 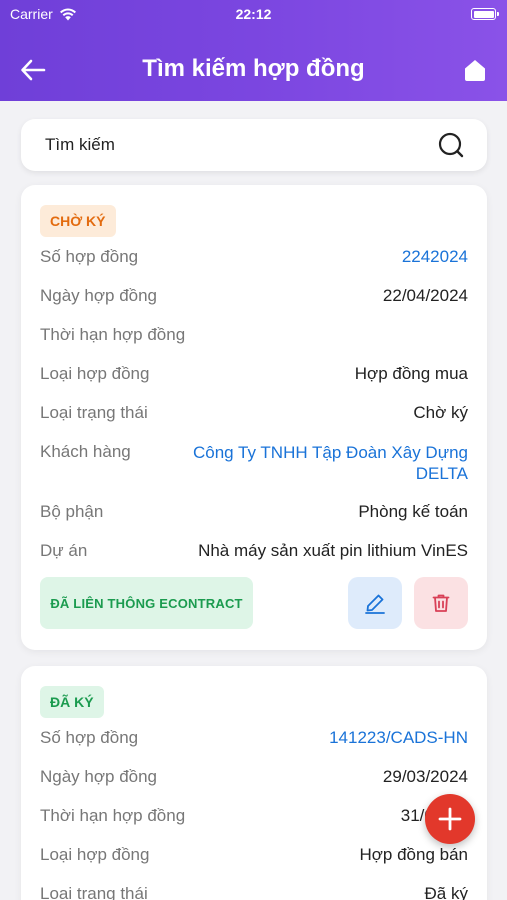 What do you see at coordinates (254, 374) in the screenshot?
I see `contract-type-row: Loại hợp đồng Hợp đồng mua` at bounding box center [254, 374].